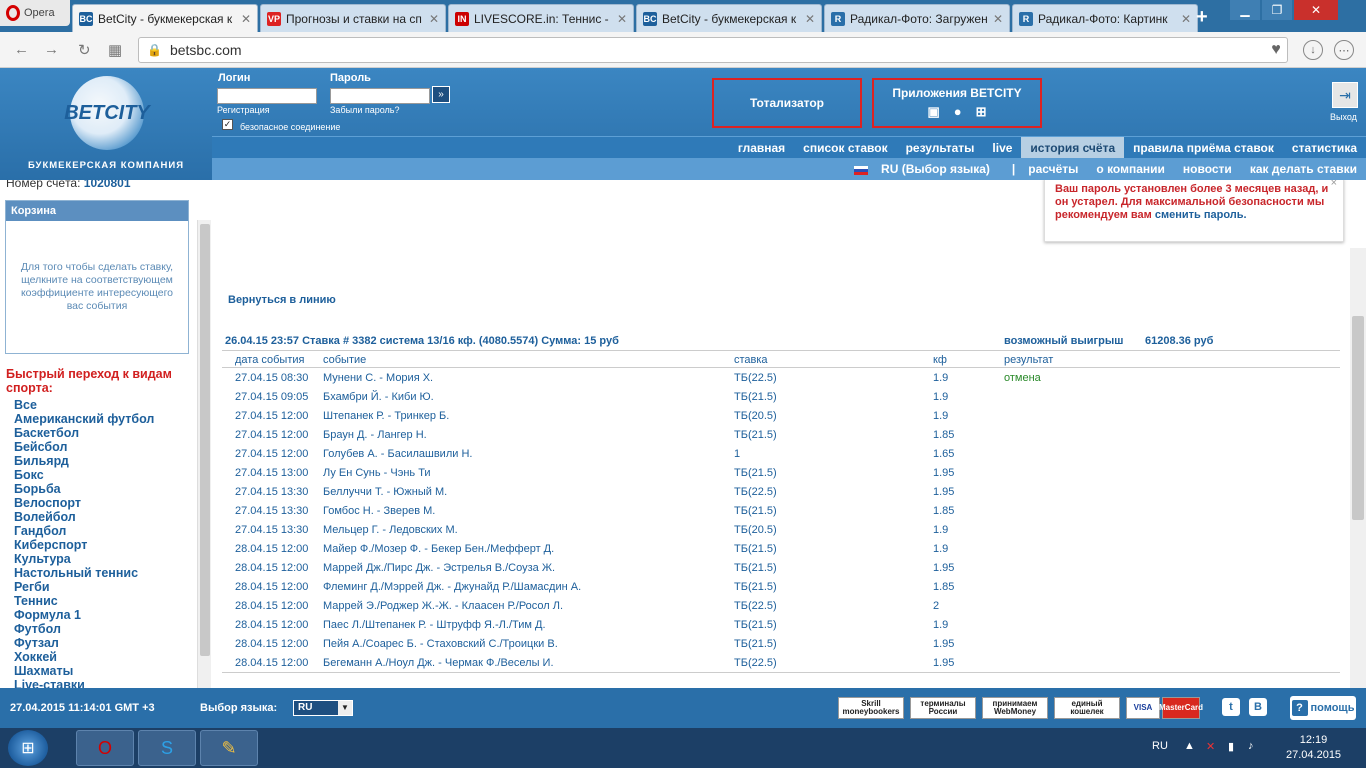 This screenshot has height=768, width=1366. What do you see at coordinates (1189, 746) in the screenshot?
I see `tray-arrow-icon: ▲` at bounding box center [1189, 746].